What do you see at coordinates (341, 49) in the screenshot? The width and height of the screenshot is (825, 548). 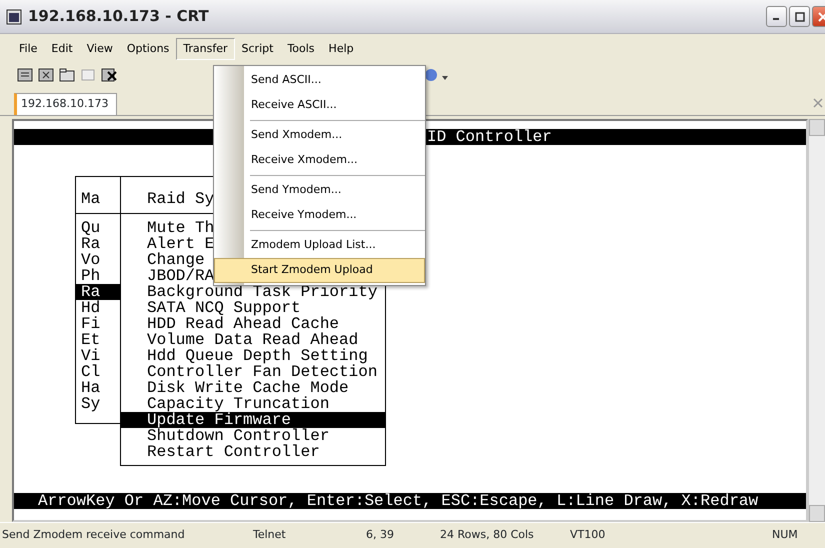 I see `menu-item: Help` at bounding box center [341, 49].